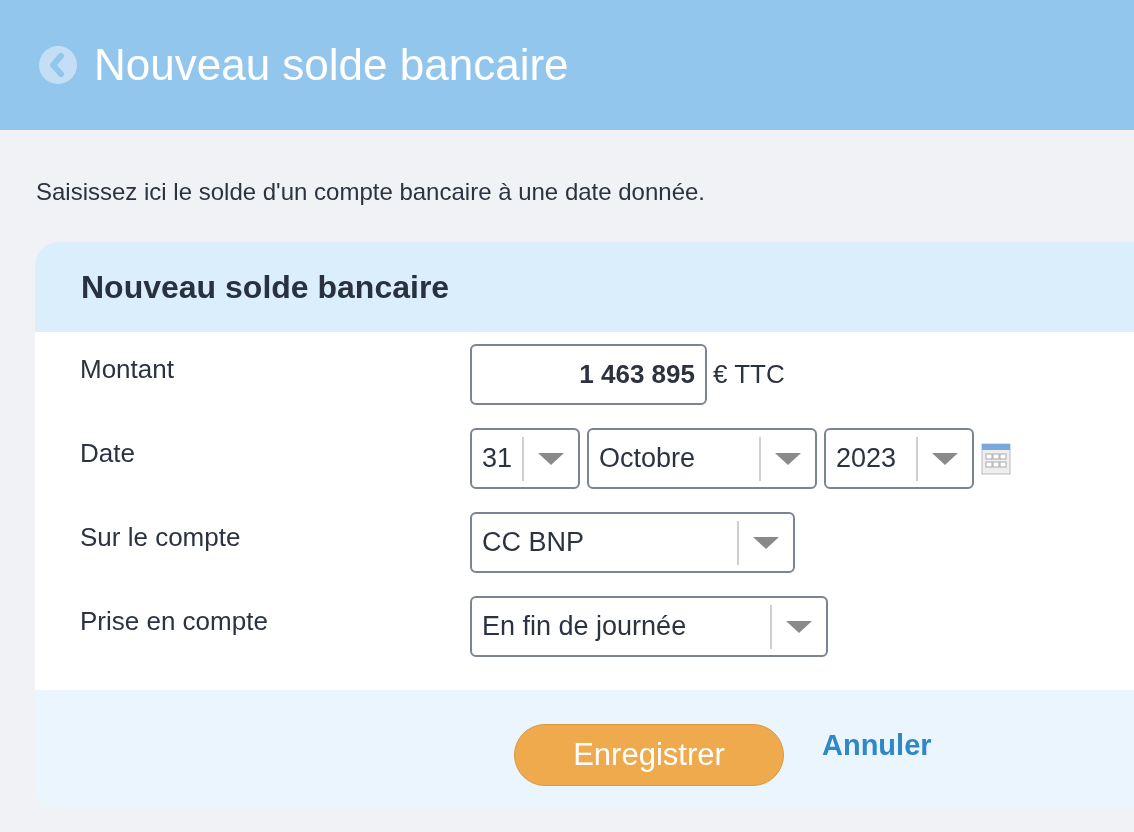  I want to click on year-select: 2023, so click(899, 458).